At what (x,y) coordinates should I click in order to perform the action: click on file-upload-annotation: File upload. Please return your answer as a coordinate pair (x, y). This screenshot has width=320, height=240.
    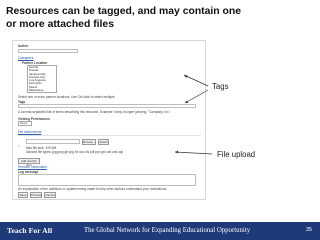
    Looking at the image, I should click on (236, 154).